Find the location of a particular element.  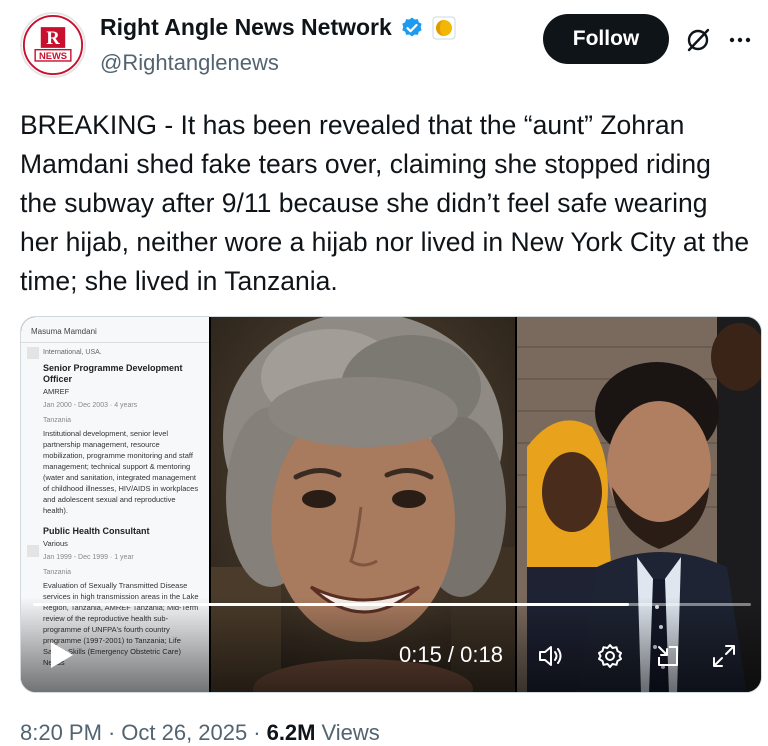

play-icon is located at coordinates (60, 655).